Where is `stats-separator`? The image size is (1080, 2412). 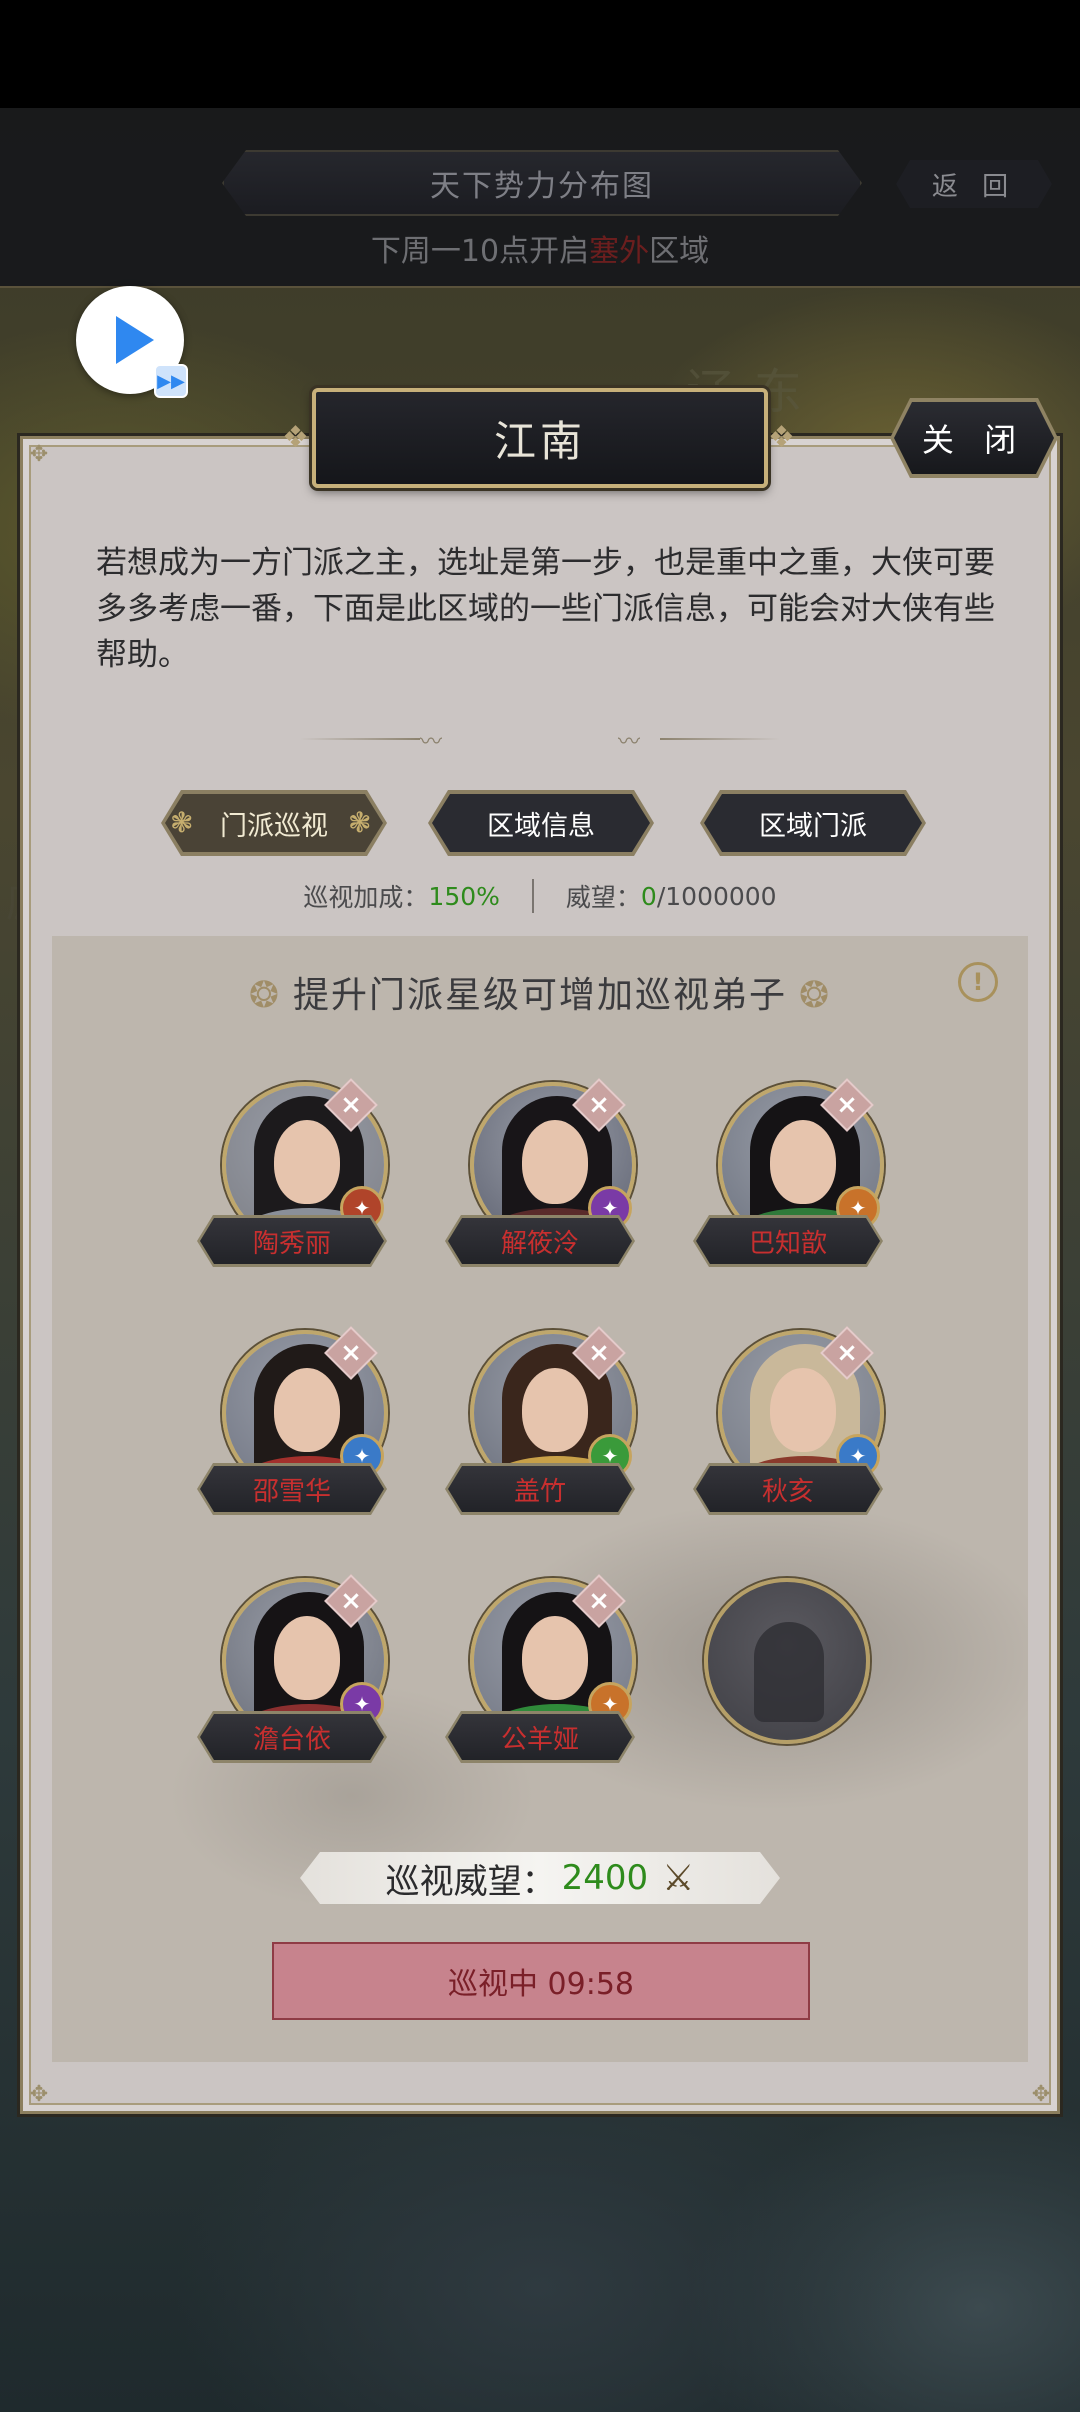 stats-separator is located at coordinates (532, 896).